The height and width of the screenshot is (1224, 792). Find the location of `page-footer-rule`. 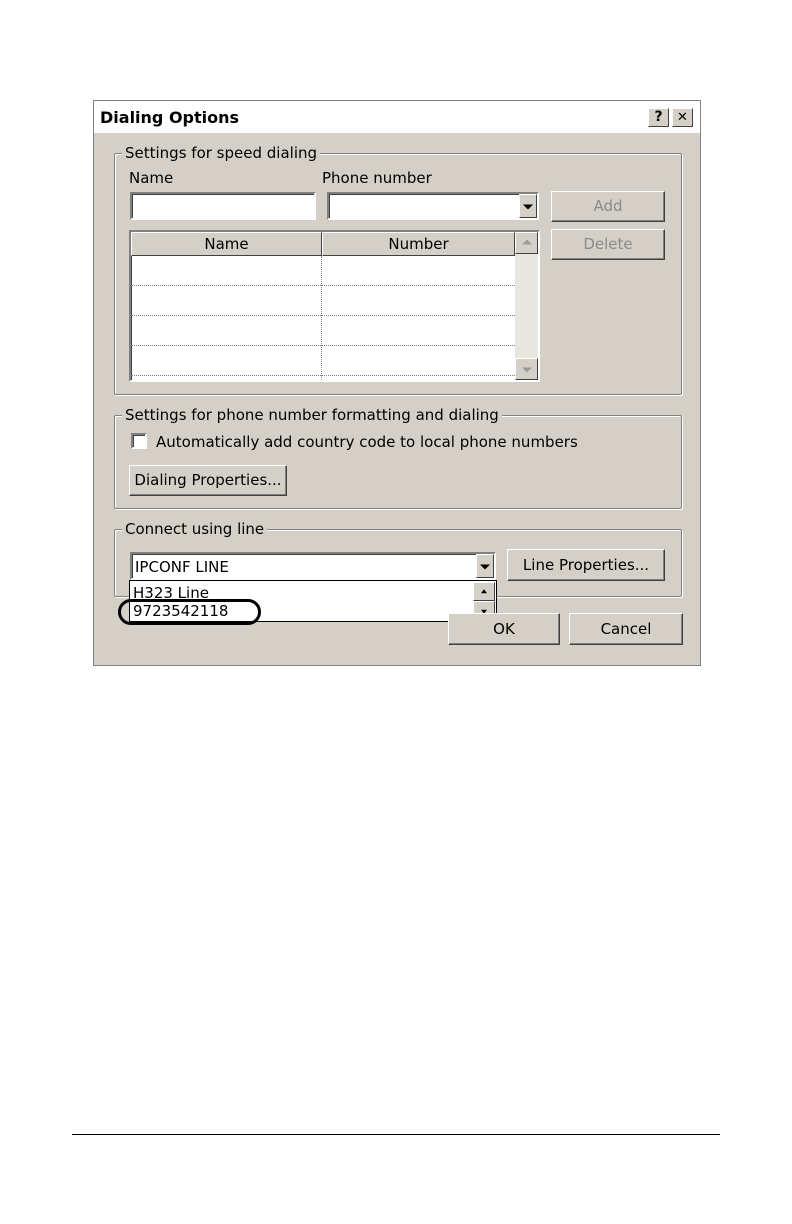

page-footer-rule is located at coordinates (396, 1134).